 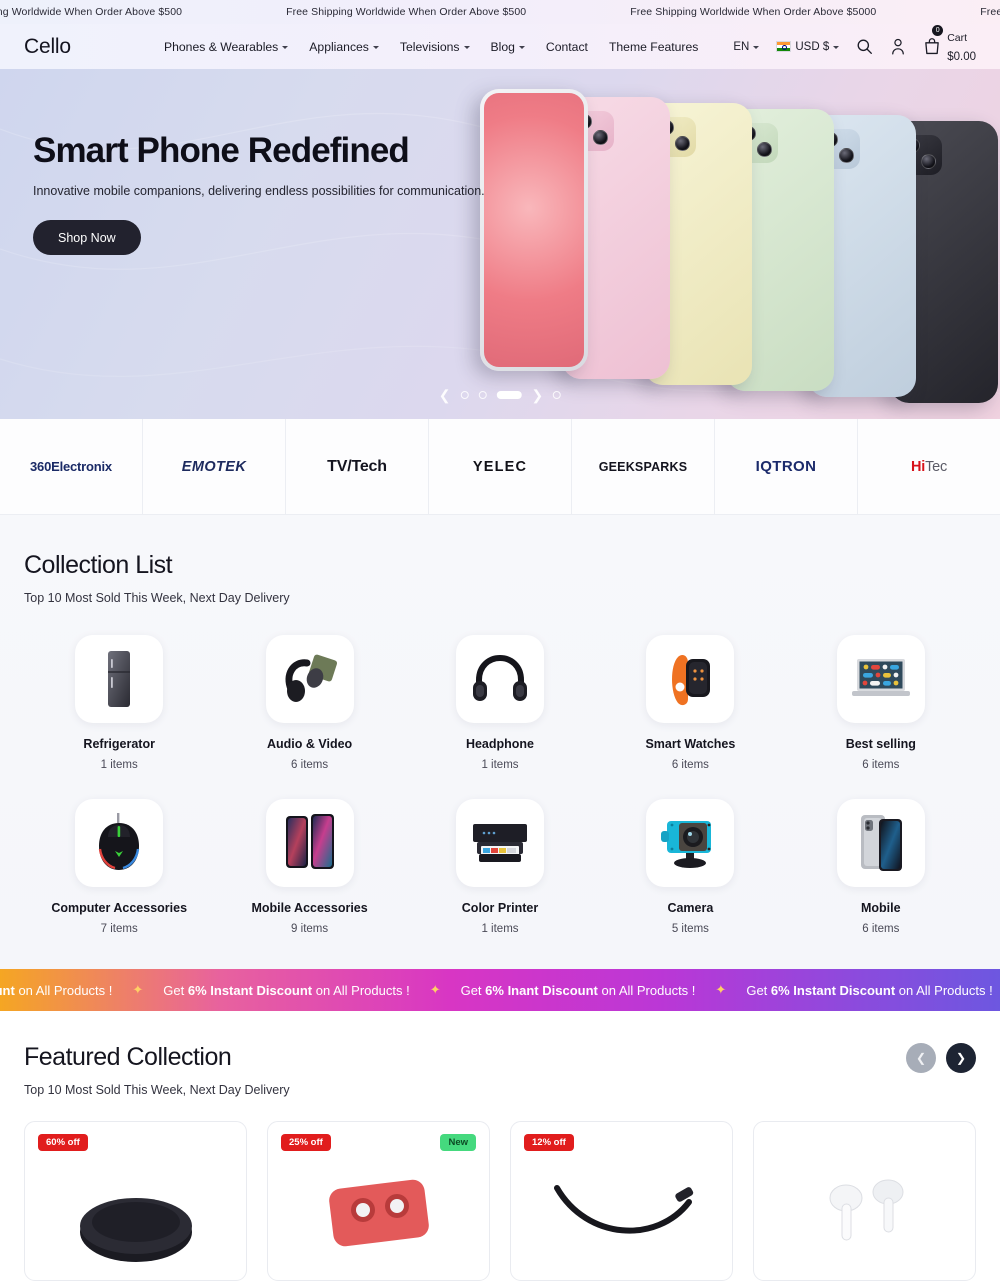 I want to click on promo-item: Get 6% Inant Discount on All Products !, so click(x=578, y=990).